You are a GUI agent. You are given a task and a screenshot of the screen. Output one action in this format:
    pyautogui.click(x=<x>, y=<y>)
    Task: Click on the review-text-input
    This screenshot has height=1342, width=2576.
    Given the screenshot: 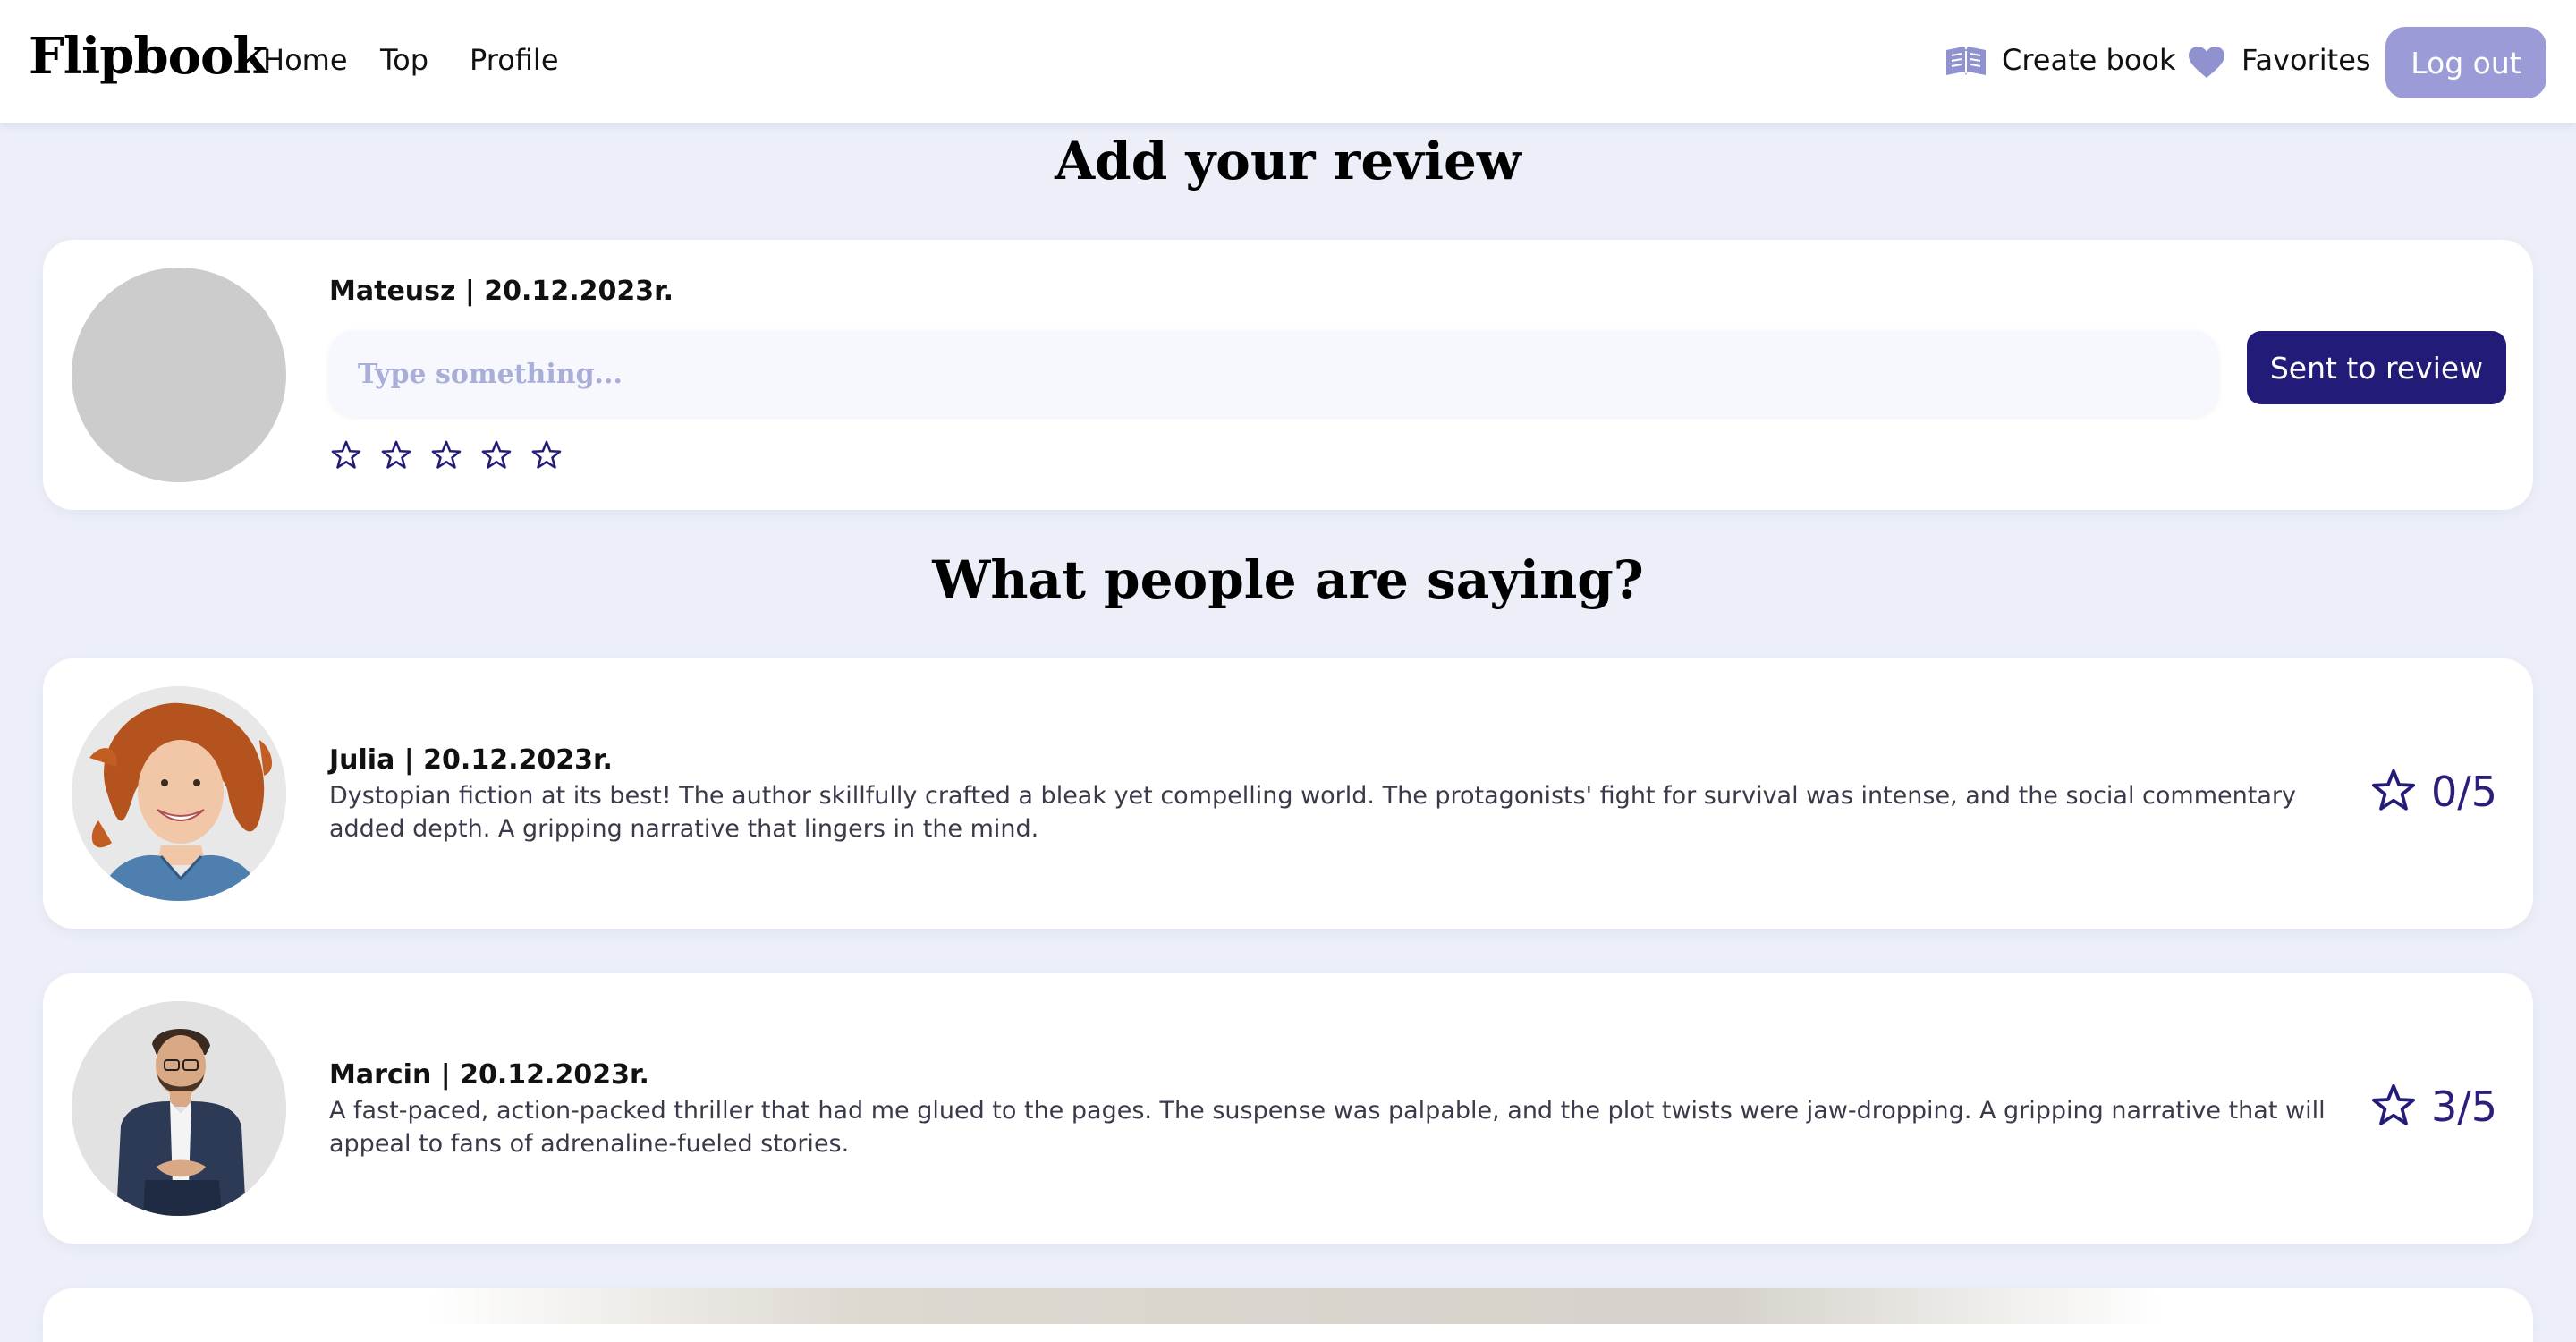 What is the action you would take?
    pyautogui.click(x=1273, y=374)
    